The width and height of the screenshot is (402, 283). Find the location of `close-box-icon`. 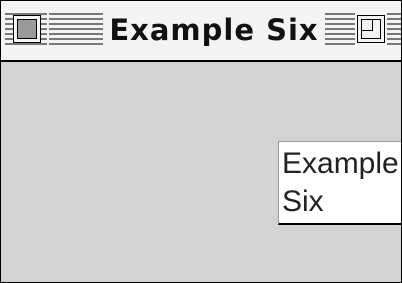

close-box-icon is located at coordinates (27, 29).